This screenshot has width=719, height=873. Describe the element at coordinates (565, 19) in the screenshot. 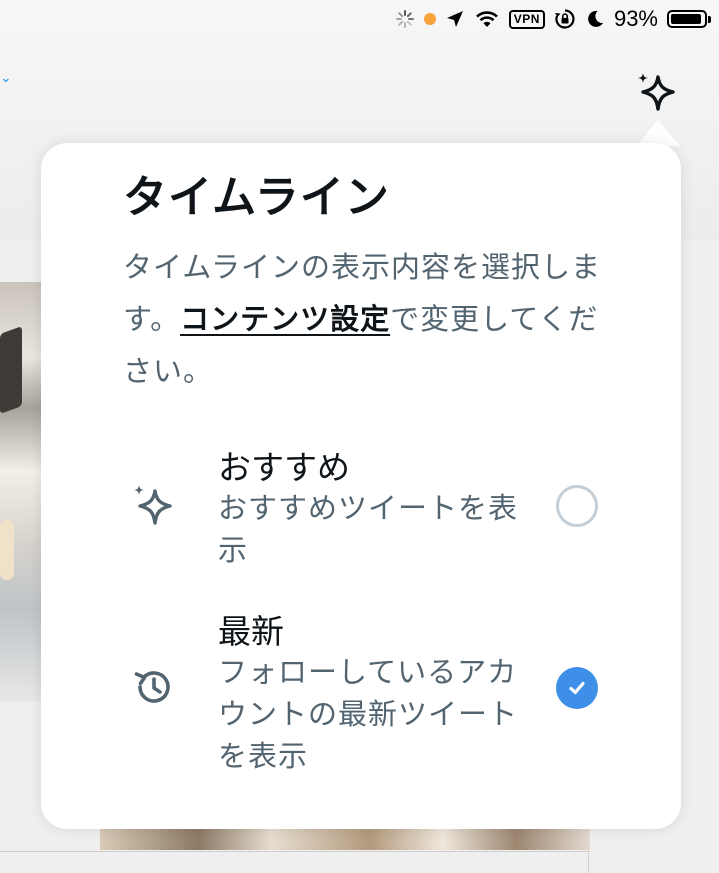

I see `orientation-lock-icon` at that location.